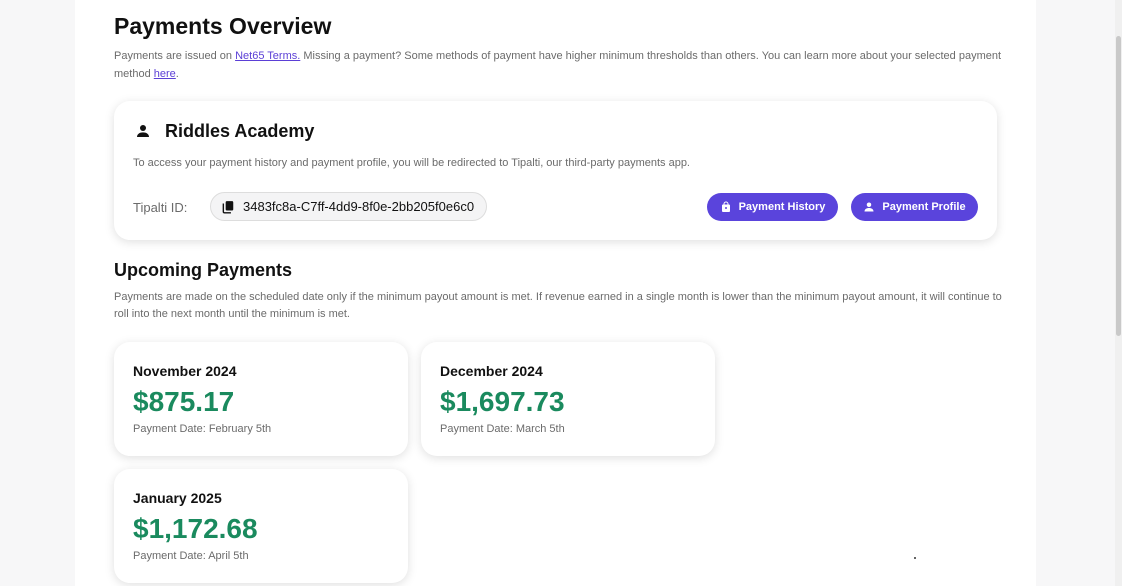 The image size is (1122, 586). I want to click on upcoming-payments-title: Upcoming Payments, so click(203, 270).